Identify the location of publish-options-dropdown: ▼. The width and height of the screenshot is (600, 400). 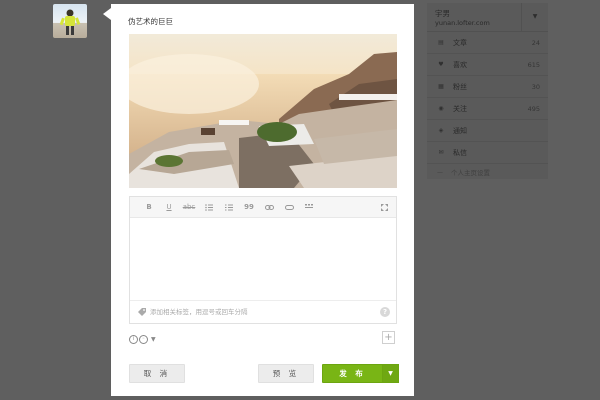
(390, 373).